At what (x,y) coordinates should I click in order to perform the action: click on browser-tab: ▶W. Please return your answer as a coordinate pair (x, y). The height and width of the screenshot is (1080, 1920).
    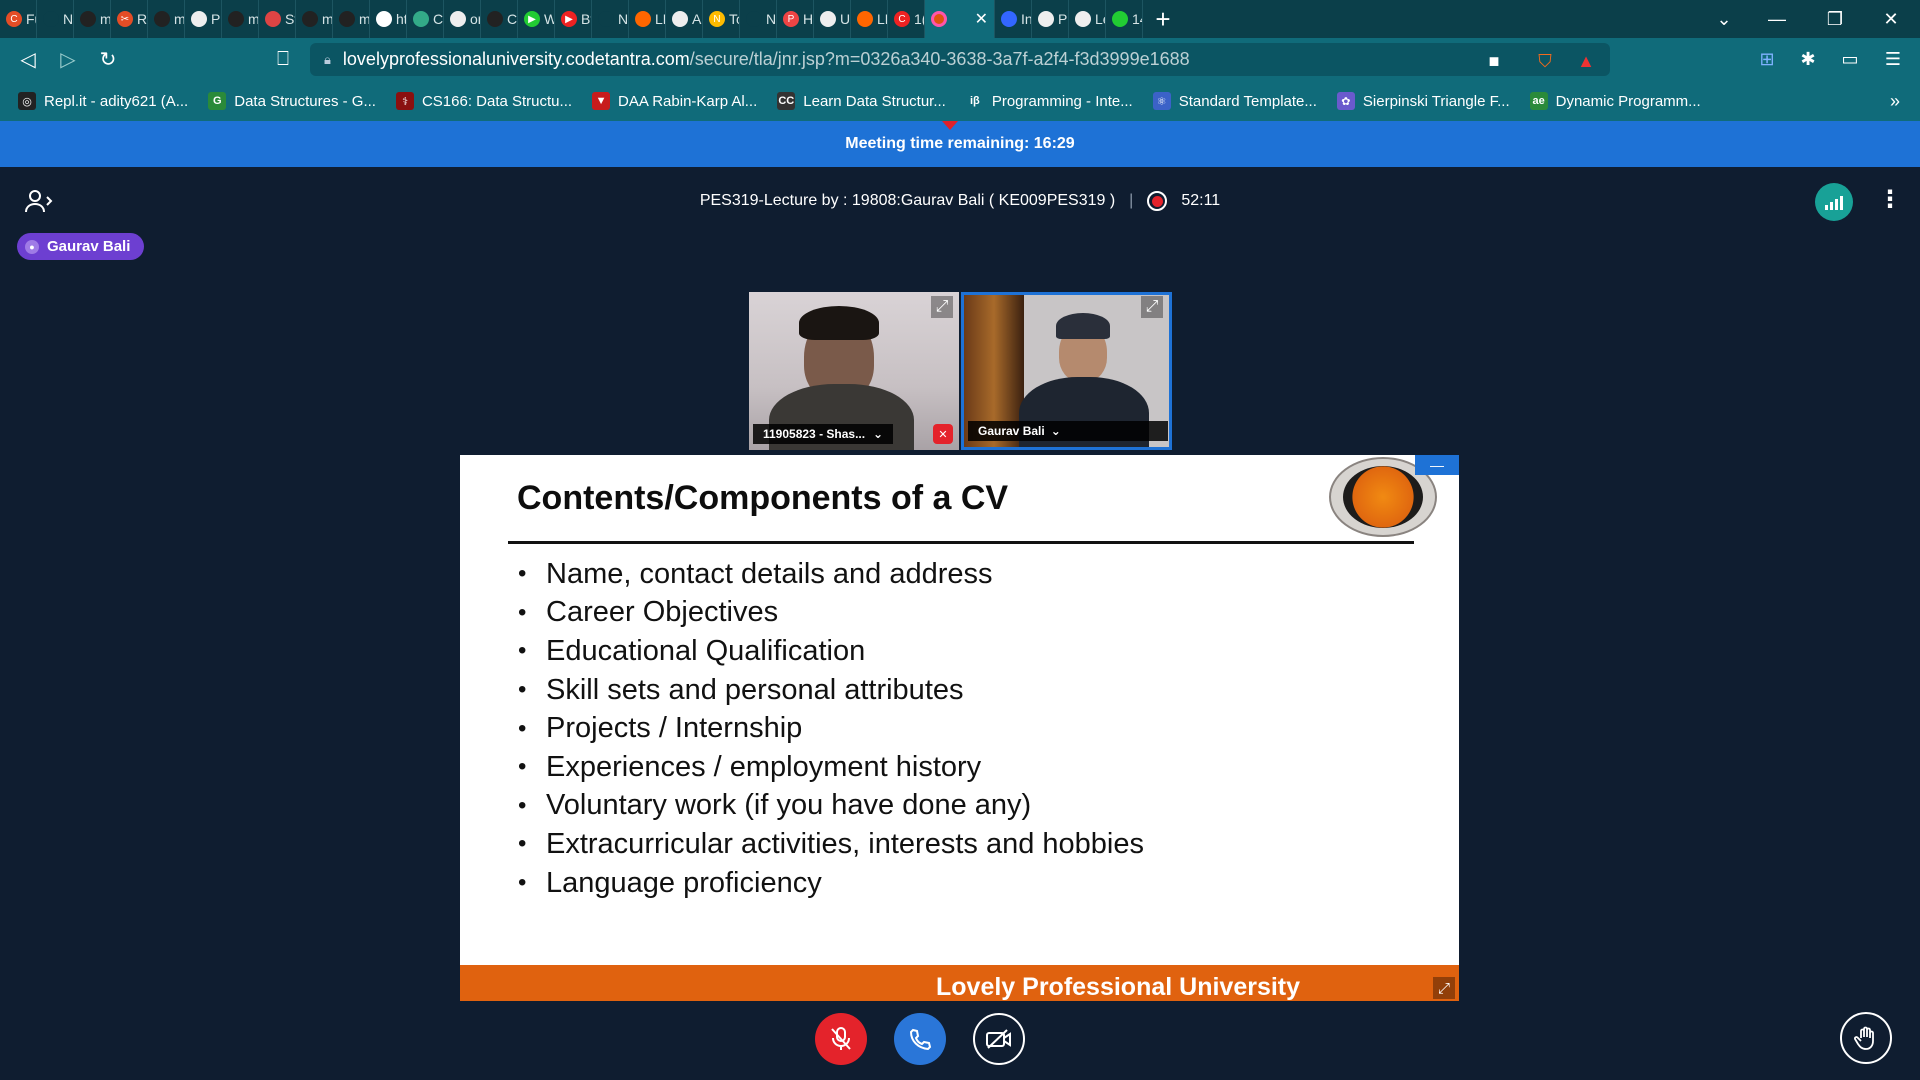
    Looking at the image, I should click on (536, 19).